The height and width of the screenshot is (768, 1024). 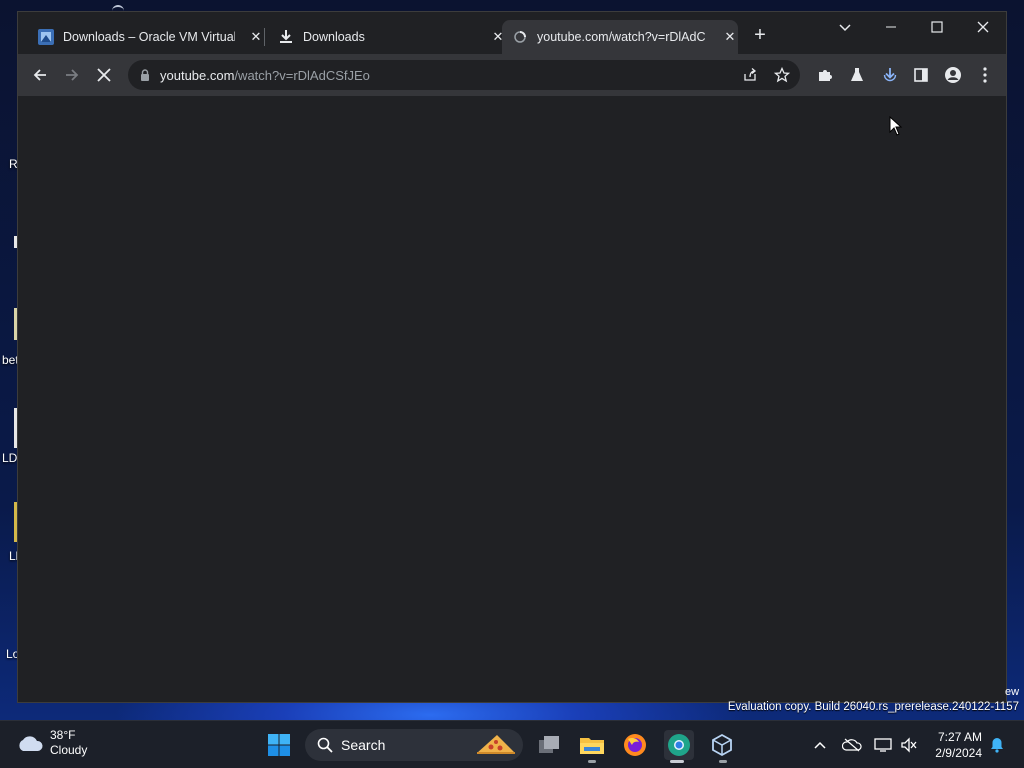 I want to click on tab-title: Downloads, so click(x=334, y=37).